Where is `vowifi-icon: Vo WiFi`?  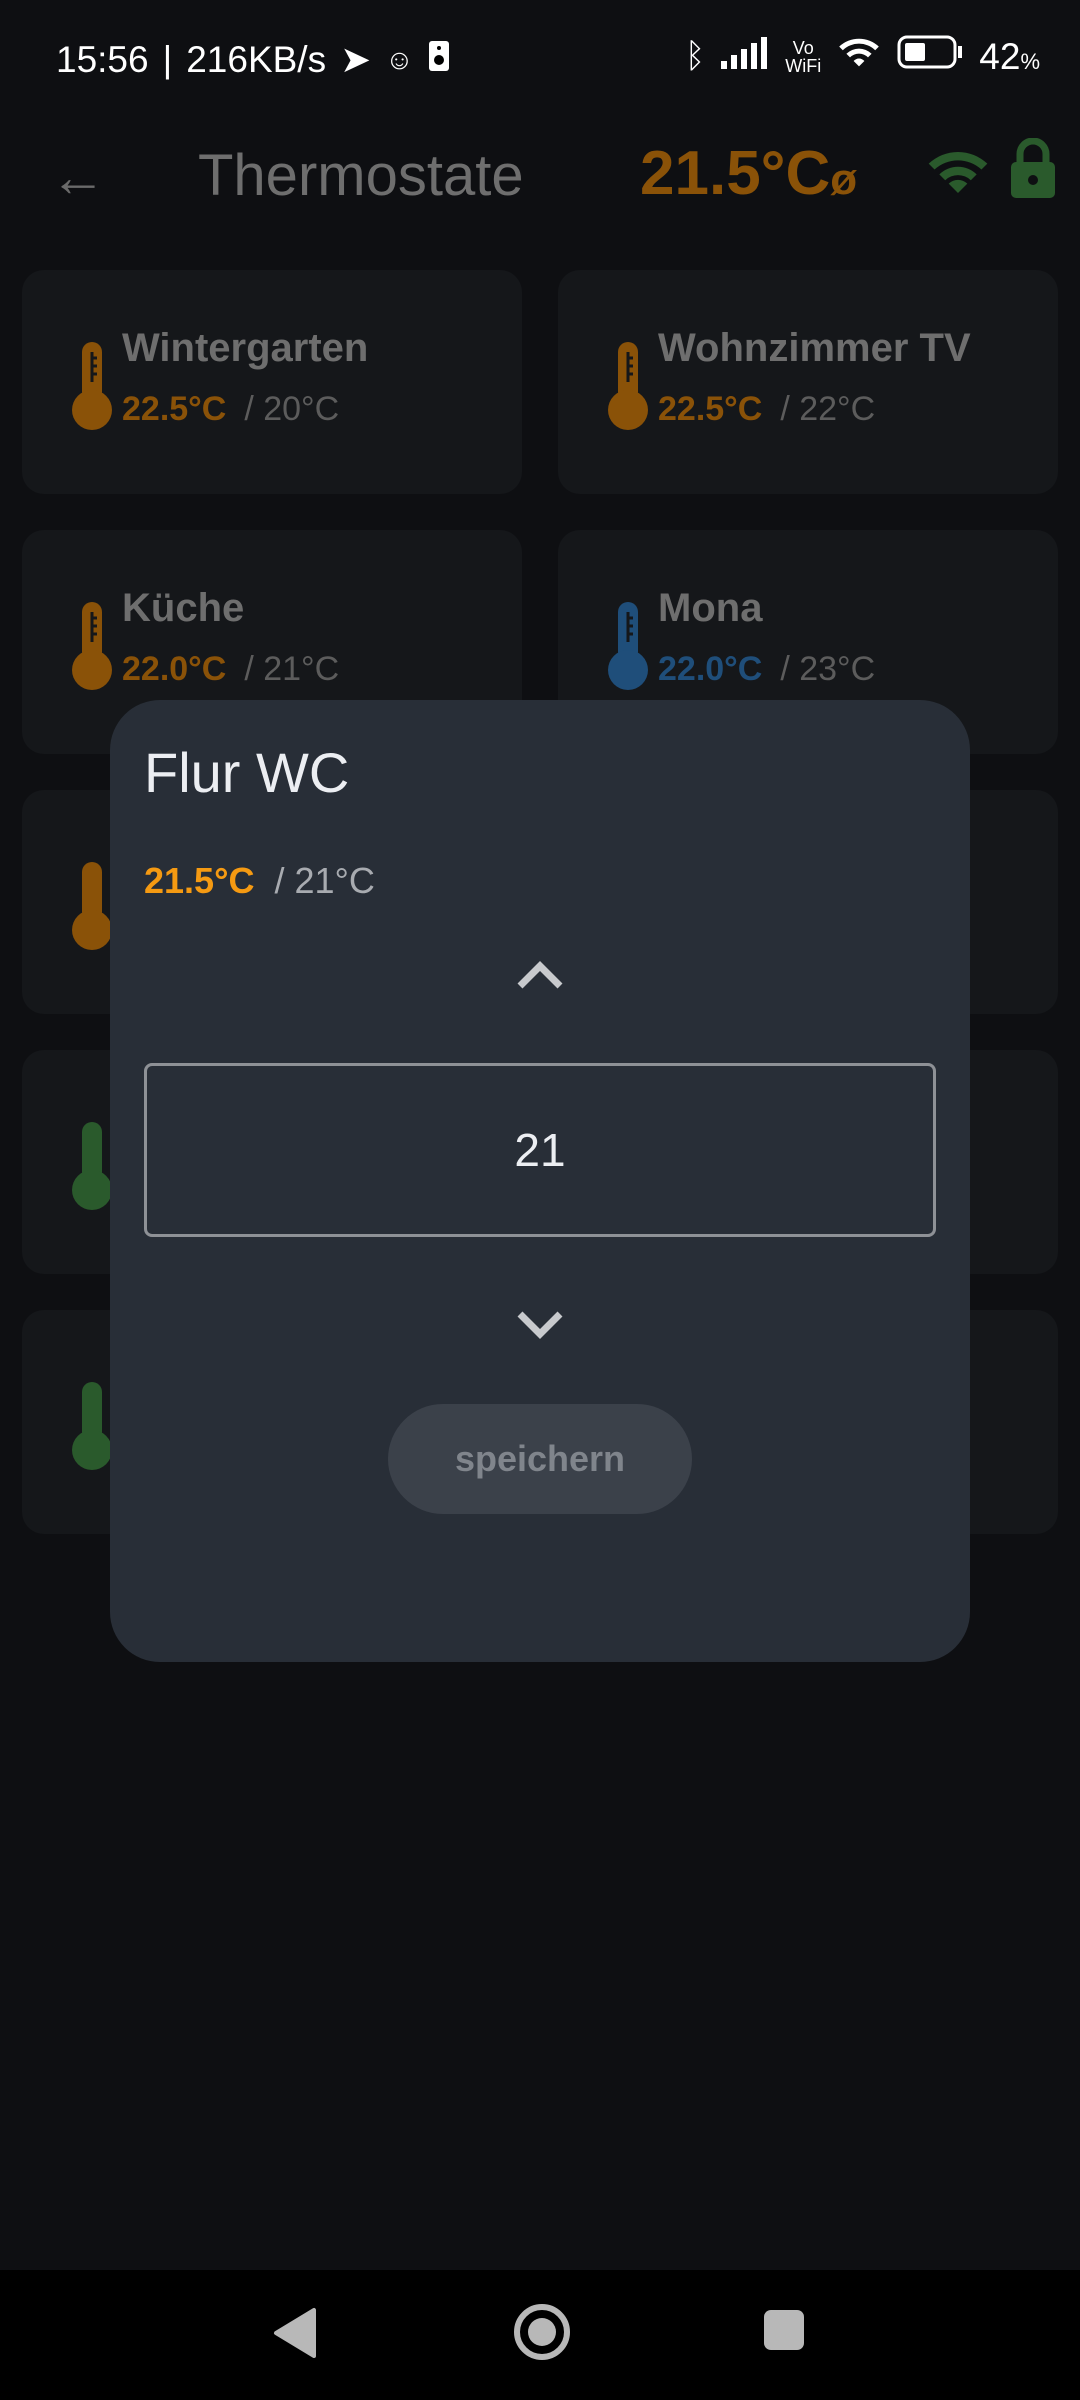
vowifi-icon: Vo WiFi is located at coordinates (803, 57).